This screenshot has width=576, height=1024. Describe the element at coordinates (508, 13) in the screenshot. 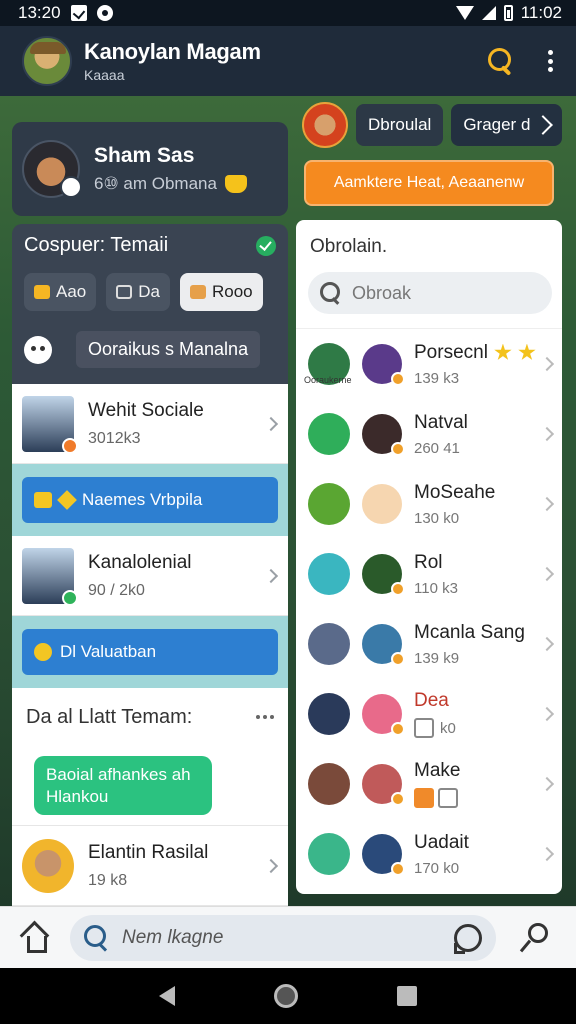

I see `battery-icon` at that location.